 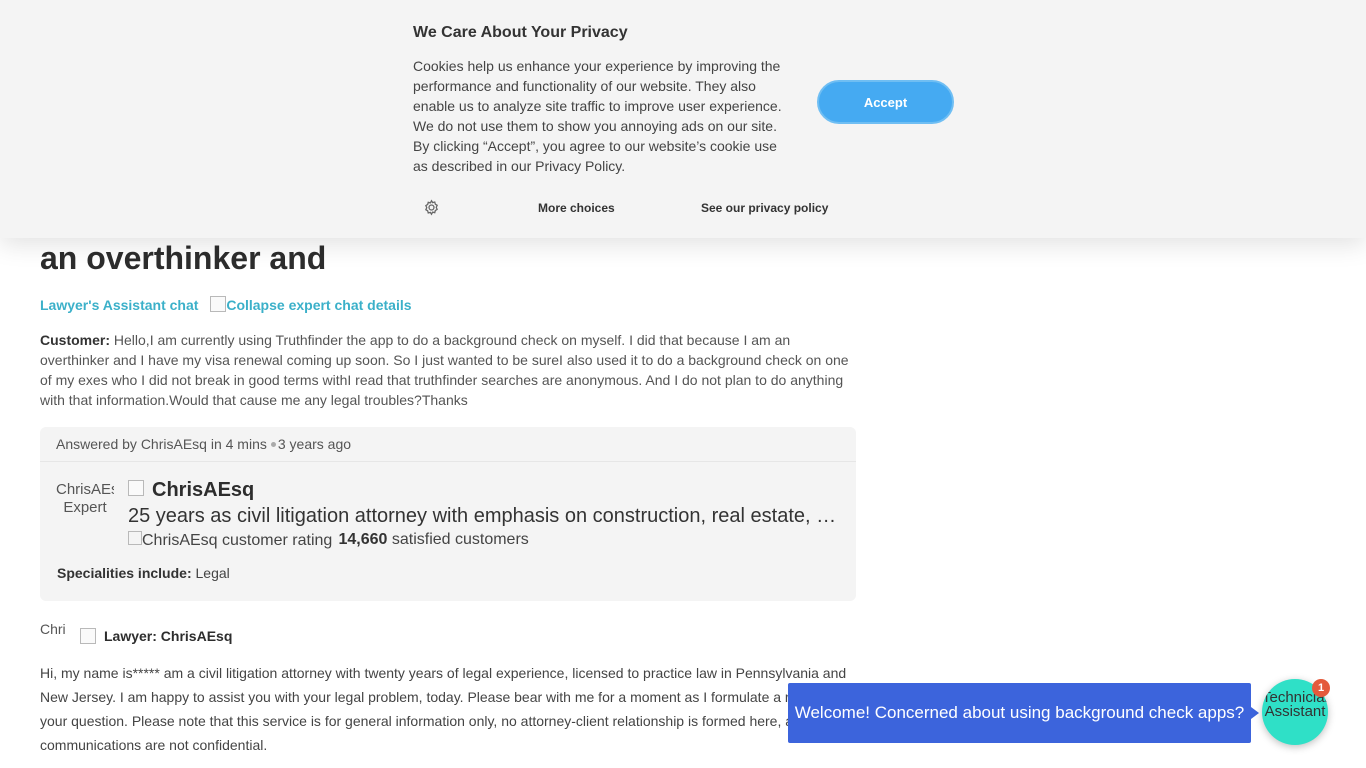 I want to click on collapse-label: Collapse expert chat details, so click(x=319, y=305).